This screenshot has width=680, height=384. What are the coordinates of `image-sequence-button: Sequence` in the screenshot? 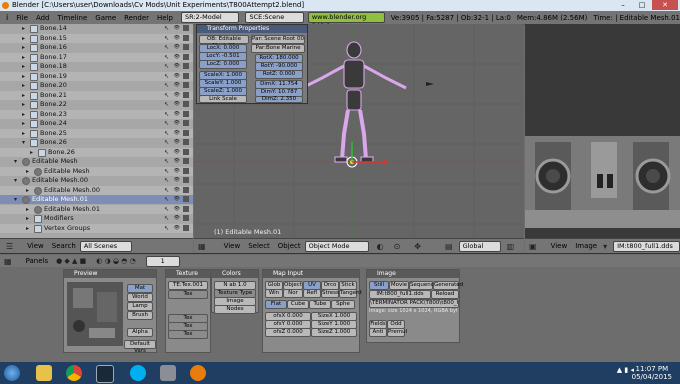 It's located at (423, 285).